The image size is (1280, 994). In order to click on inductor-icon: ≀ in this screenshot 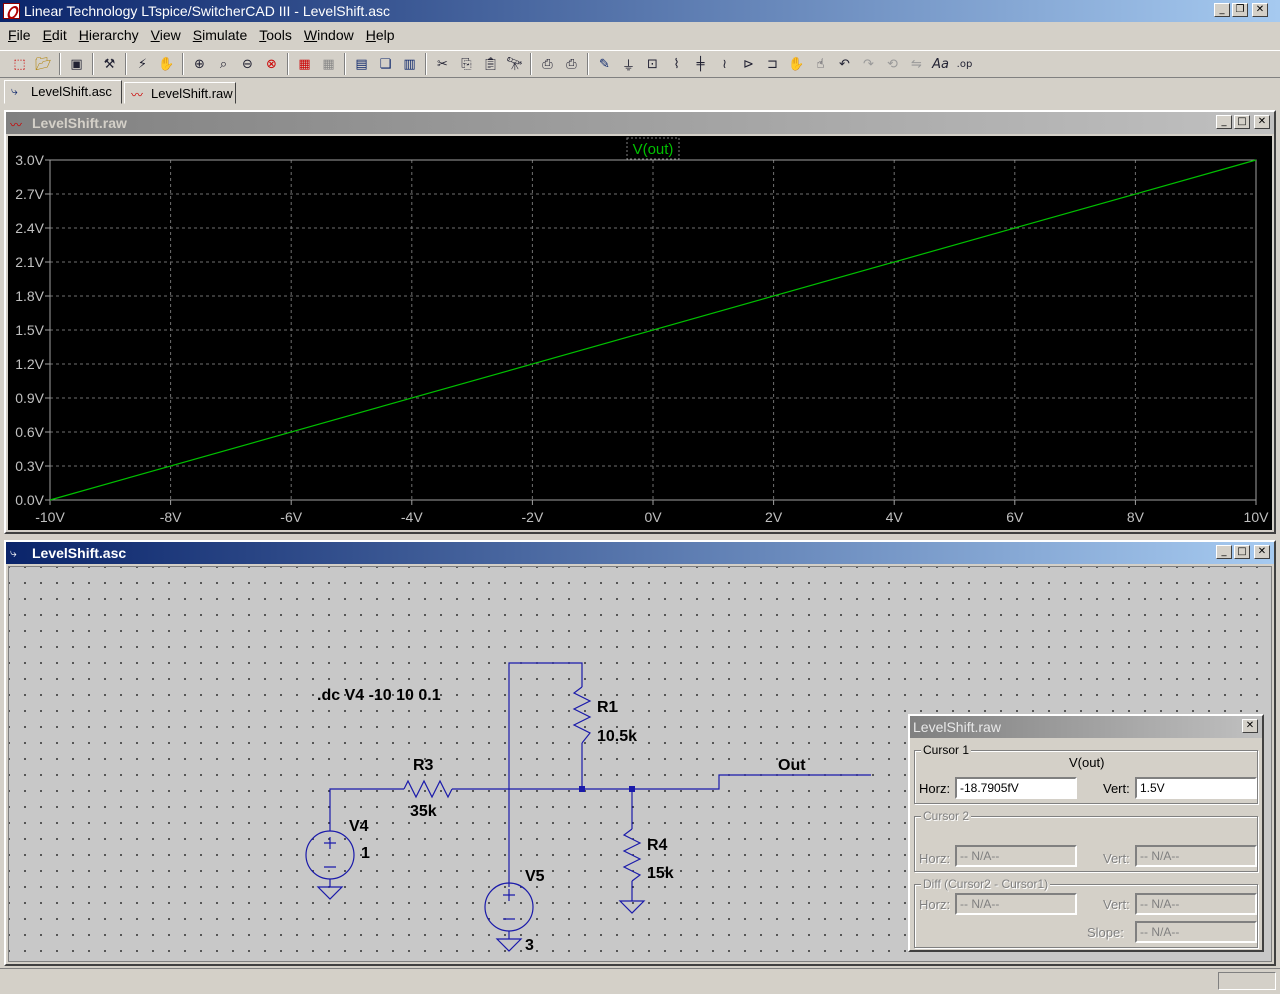, I will do `click(724, 64)`.